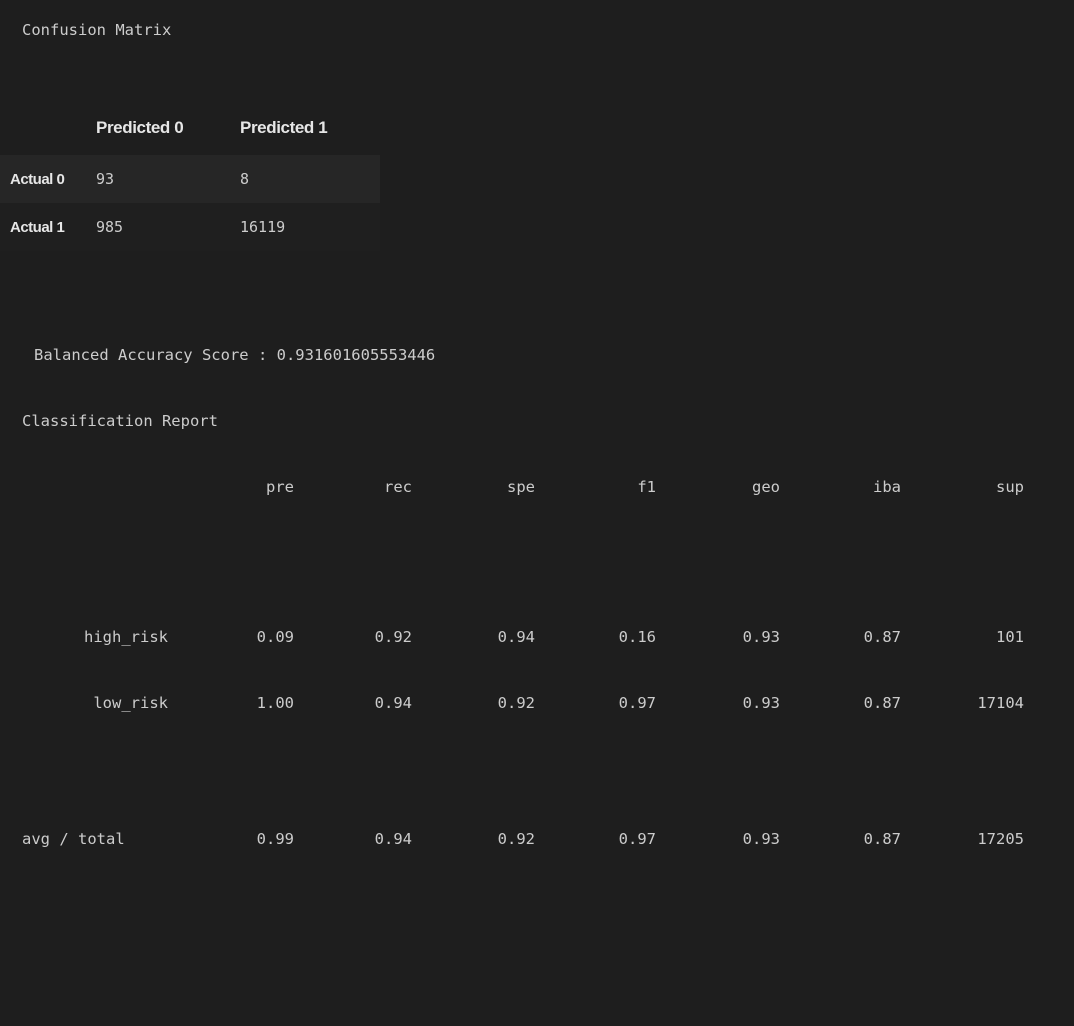 The height and width of the screenshot is (1026, 1074). Describe the element at coordinates (537, 487) in the screenshot. I see `report-header-row: pre rec spe f1 geo iba sup` at that location.